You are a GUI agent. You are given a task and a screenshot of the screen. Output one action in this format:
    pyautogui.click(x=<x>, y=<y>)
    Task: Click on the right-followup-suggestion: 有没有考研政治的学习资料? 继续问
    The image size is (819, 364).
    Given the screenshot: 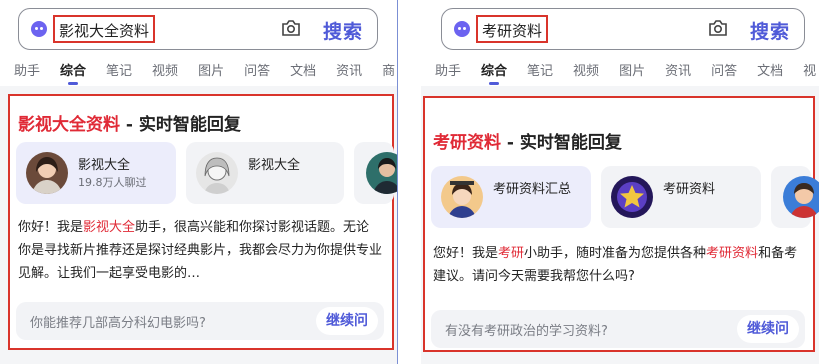 What is the action you would take?
    pyautogui.click(x=618, y=329)
    